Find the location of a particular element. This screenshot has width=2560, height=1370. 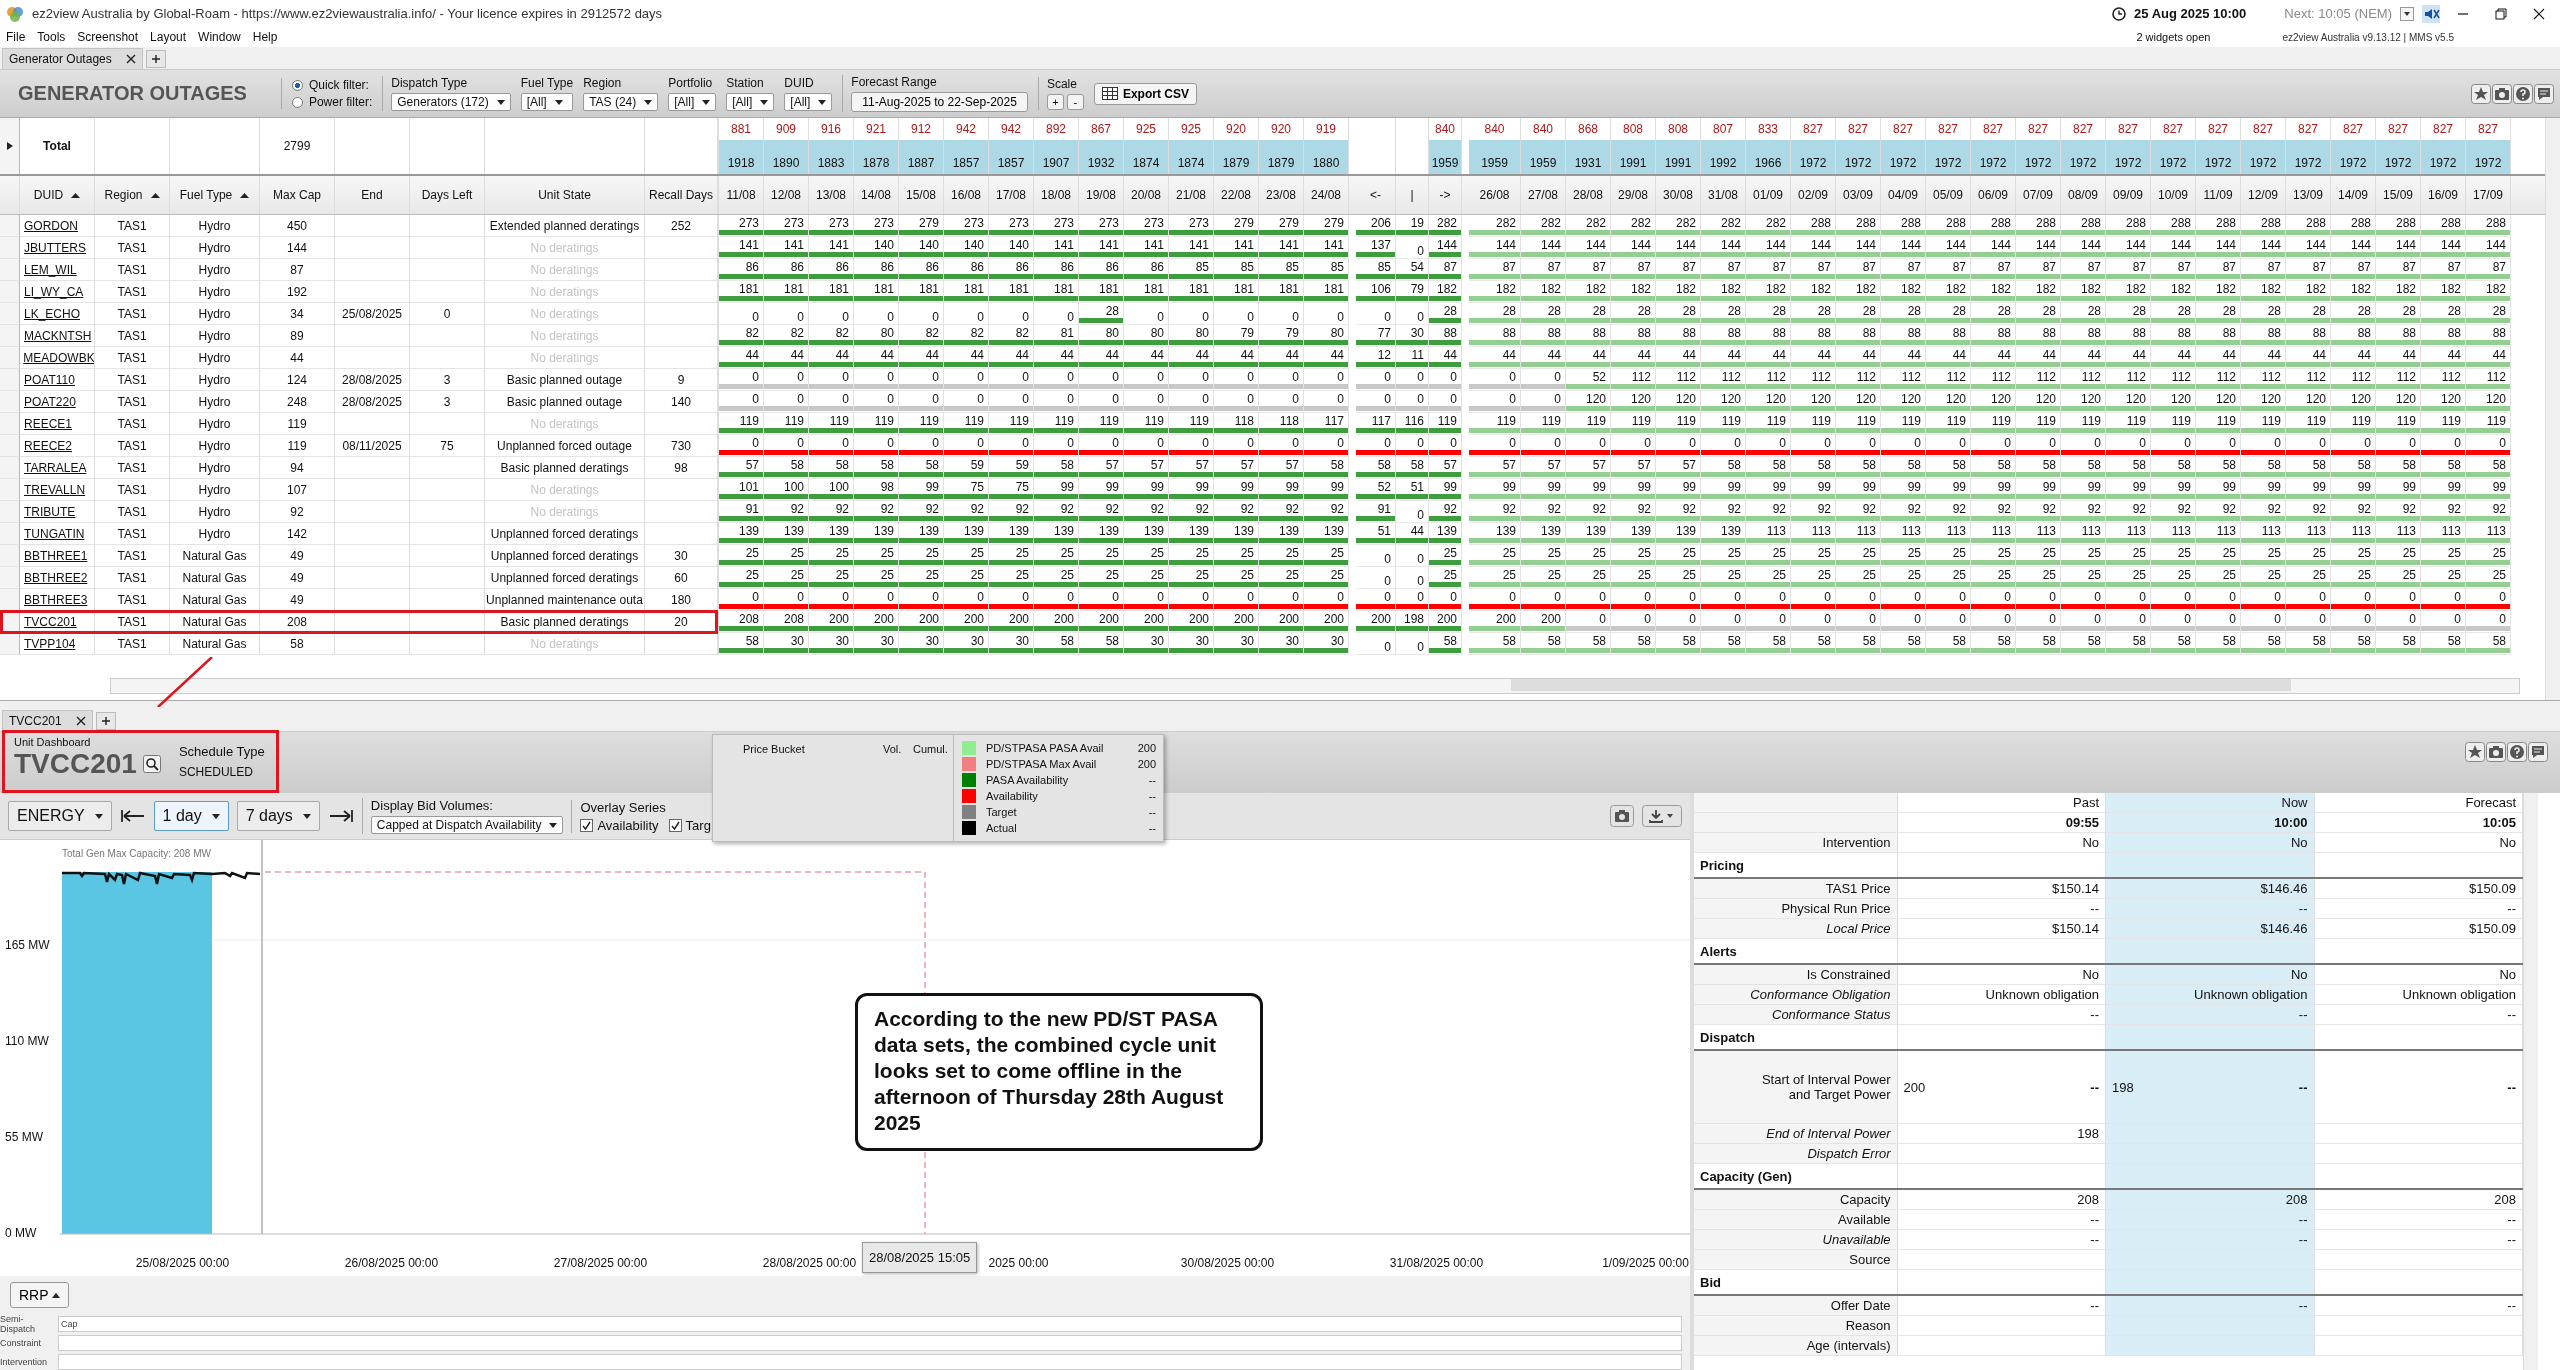

duid-link: REECE1 is located at coordinates (57, 423).